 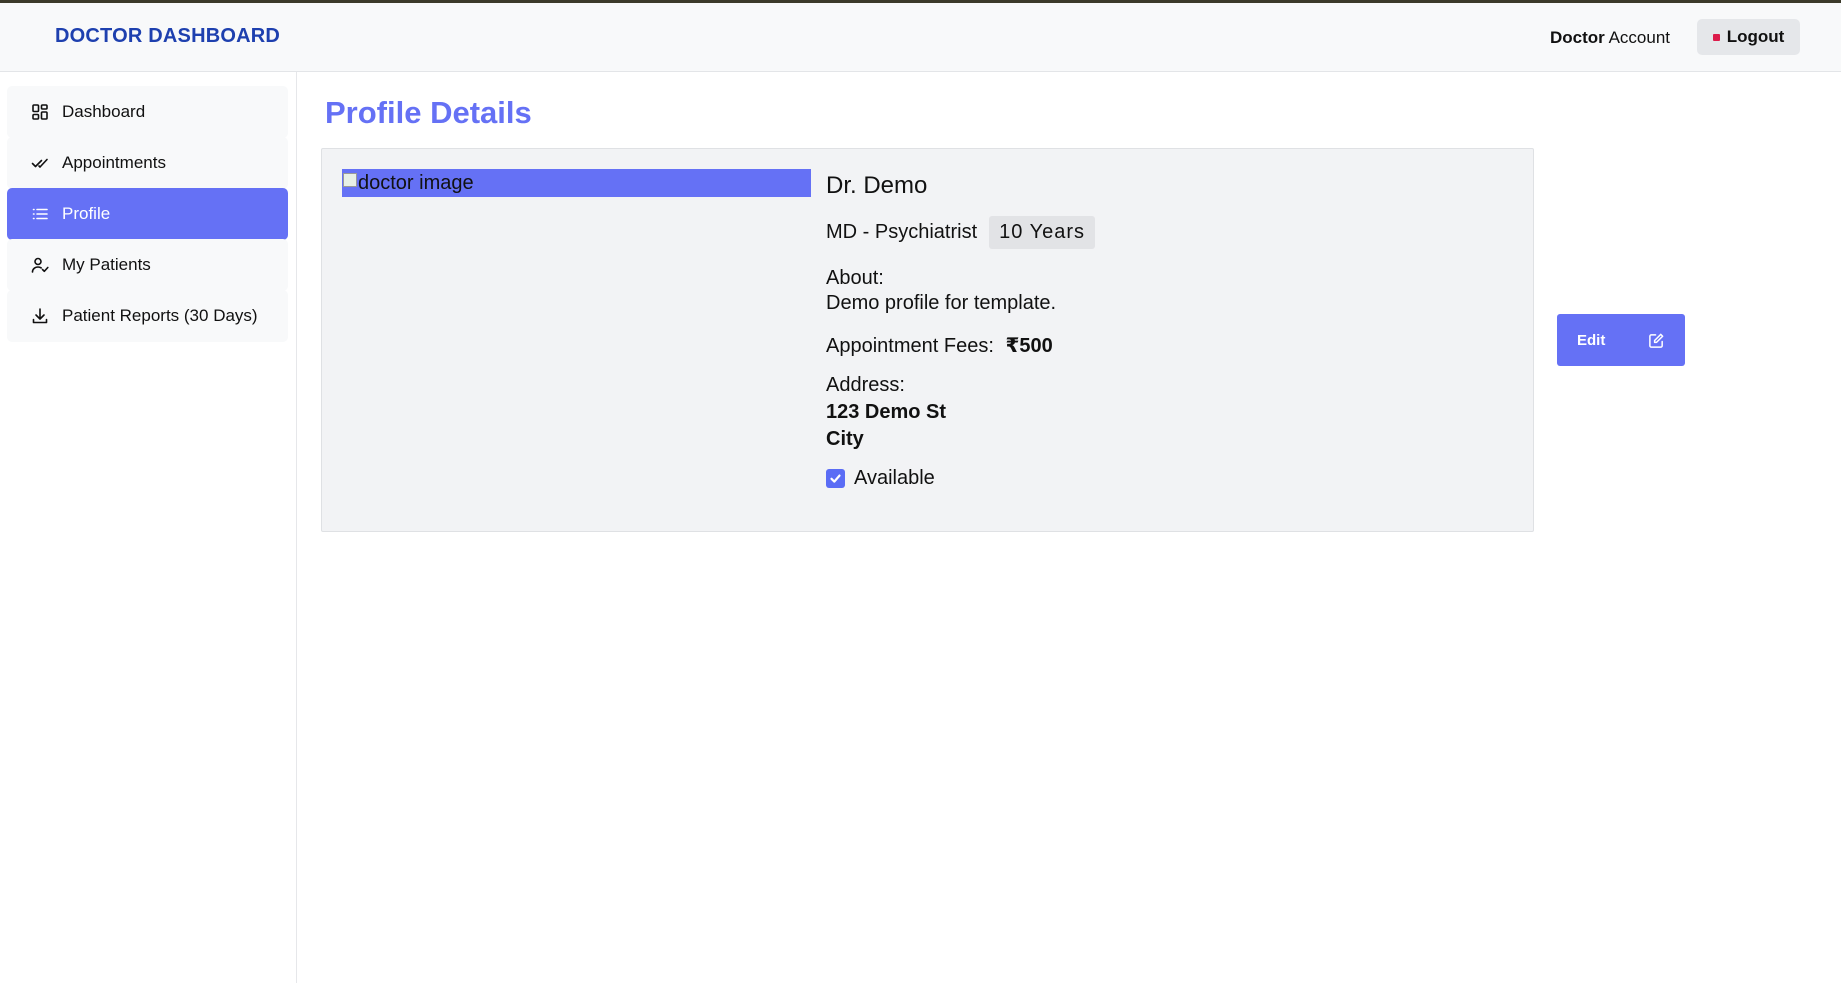 I want to click on page-title: Profile Details, so click(x=428, y=112).